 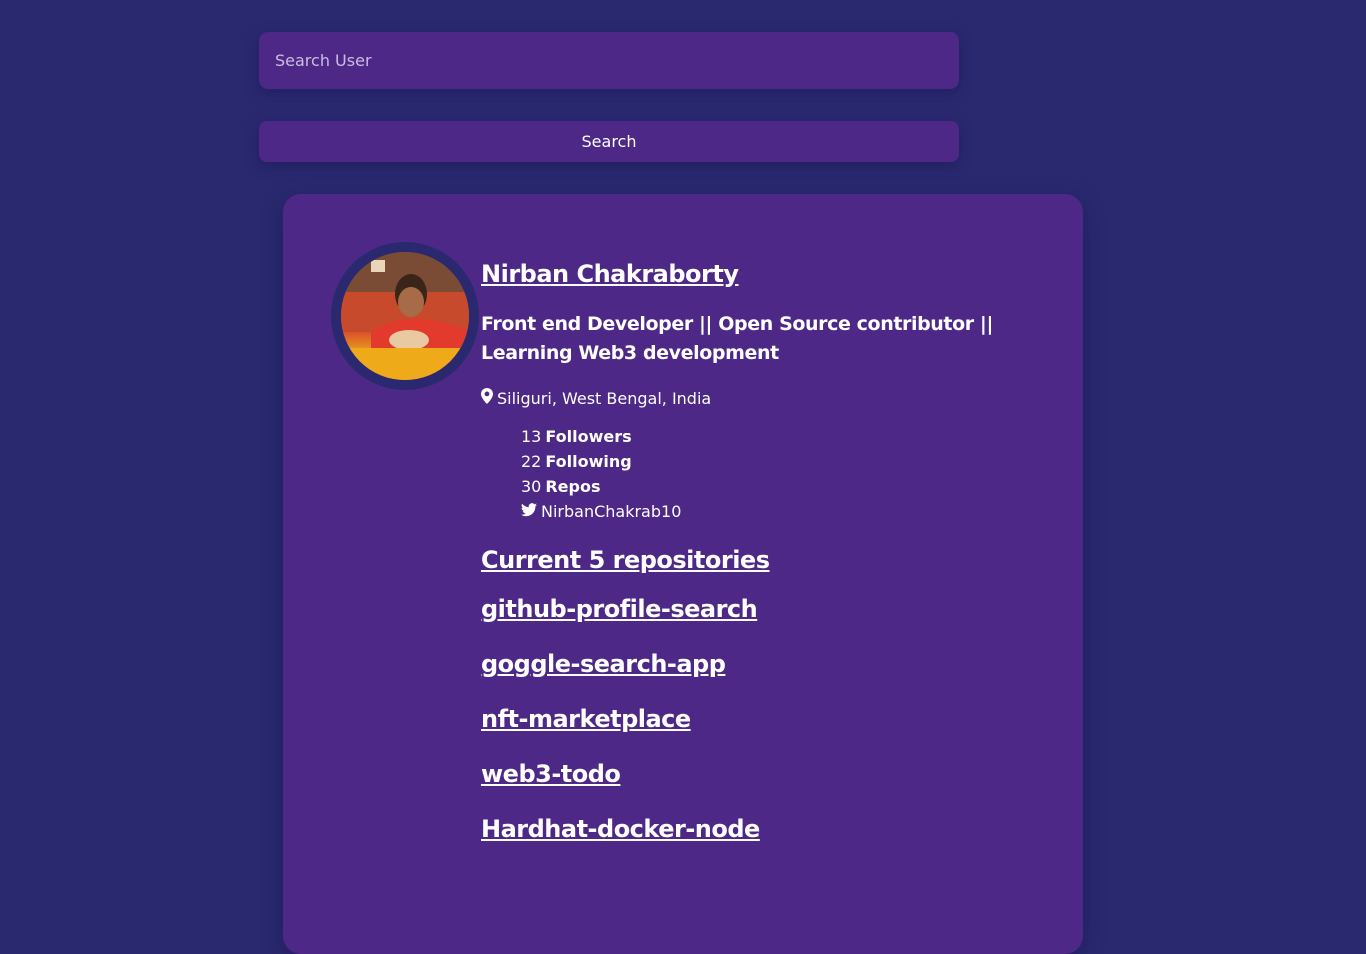 I want to click on followers-count: 13, so click(x=531, y=436).